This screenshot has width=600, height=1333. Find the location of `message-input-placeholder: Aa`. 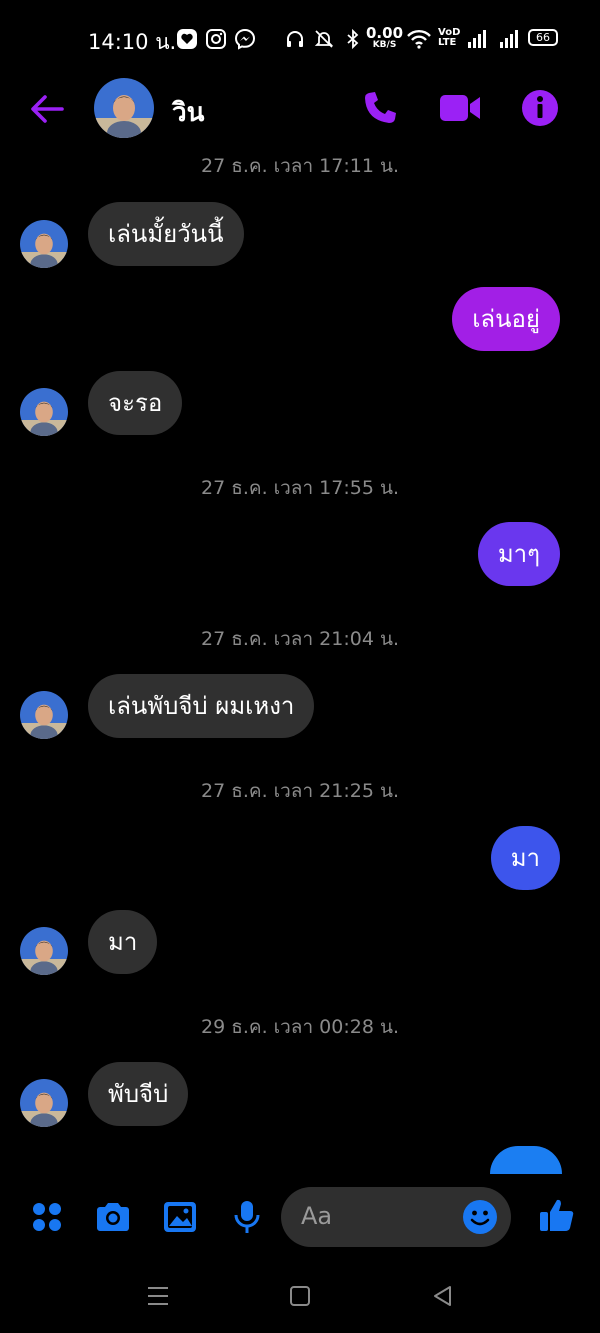

message-input-placeholder: Aa is located at coordinates (317, 1216).